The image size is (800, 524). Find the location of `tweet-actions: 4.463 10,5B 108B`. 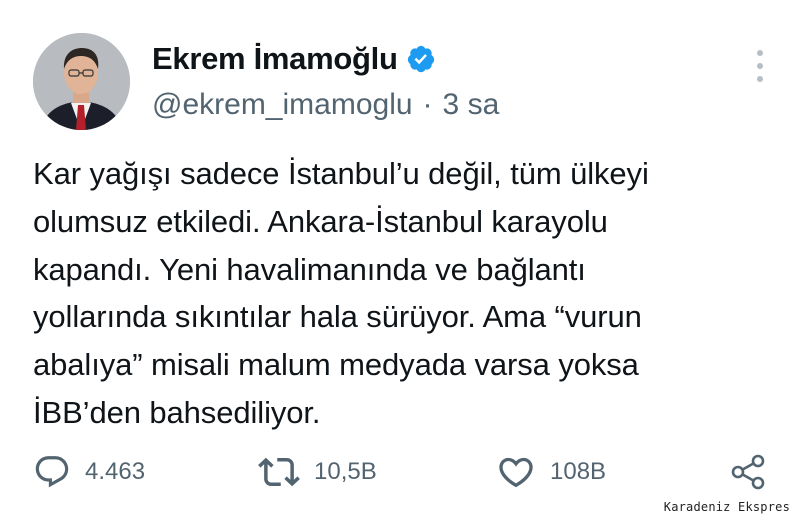

tweet-actions: 4.463 10,5B 108B is located at coordinates (403, 472).